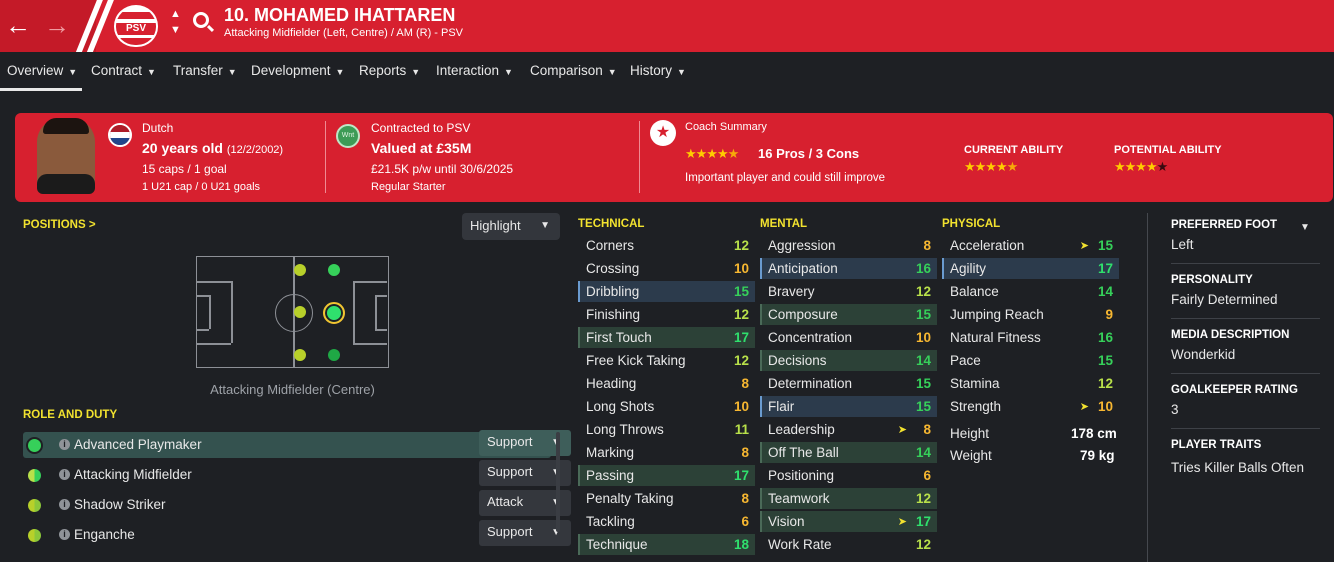 The height and width of the screenshot is (562, 1334). Describe the element at coordinates (971, 224) in the screenshot. I see `physical-title: PHYSICAL` at that location.